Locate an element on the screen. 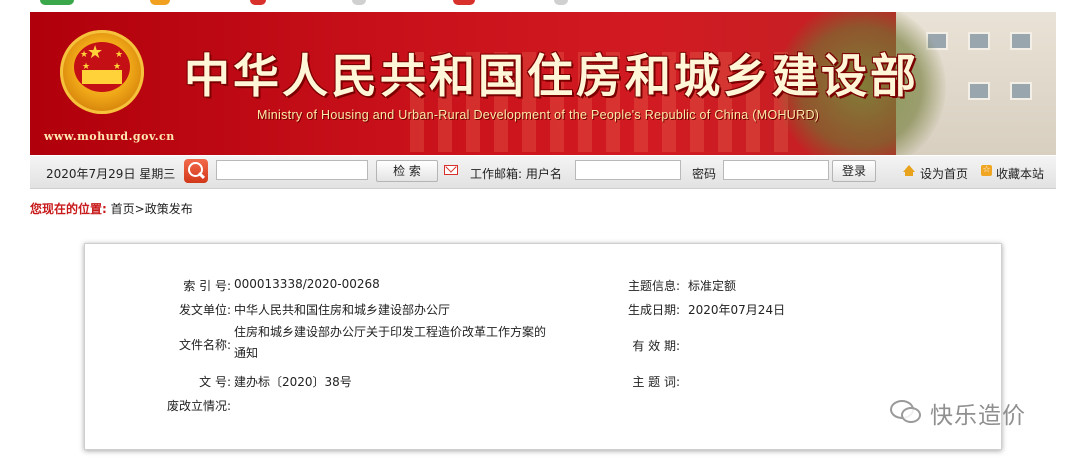 This screenshot has width=1080, height=461. current-date: 2020年7月29日 星期三 is located at coordinates (111, 174).